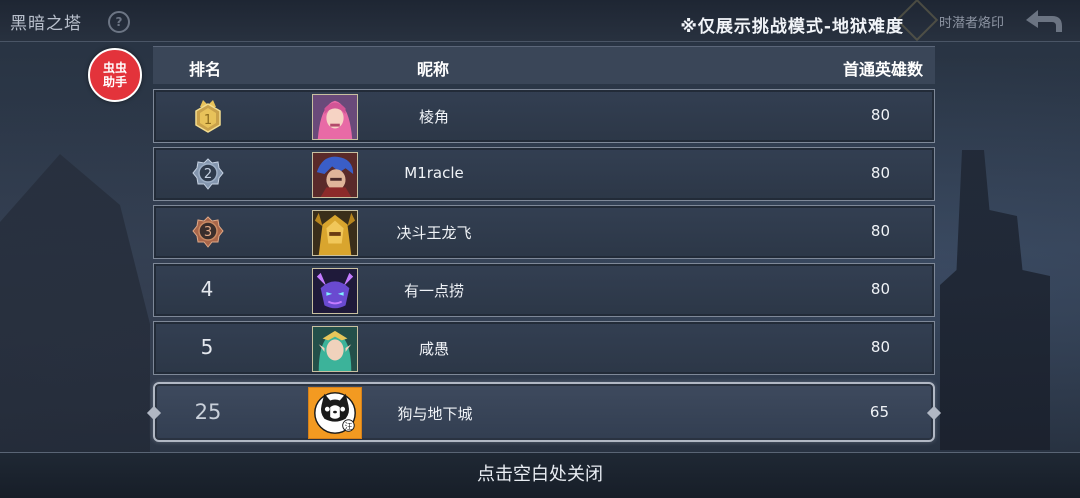  I want to click on header-rank: 排名, so click(205, 69).